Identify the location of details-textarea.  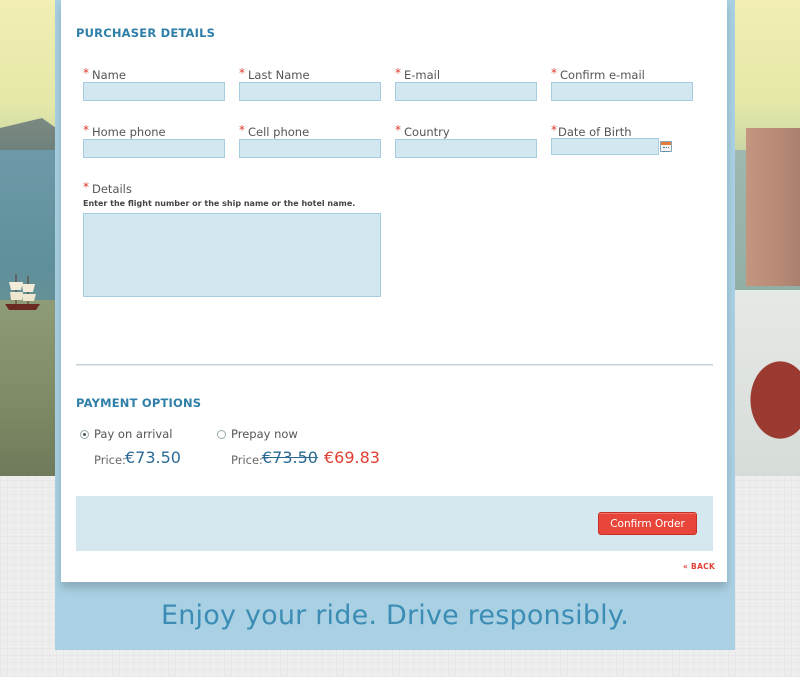
(232, 255).